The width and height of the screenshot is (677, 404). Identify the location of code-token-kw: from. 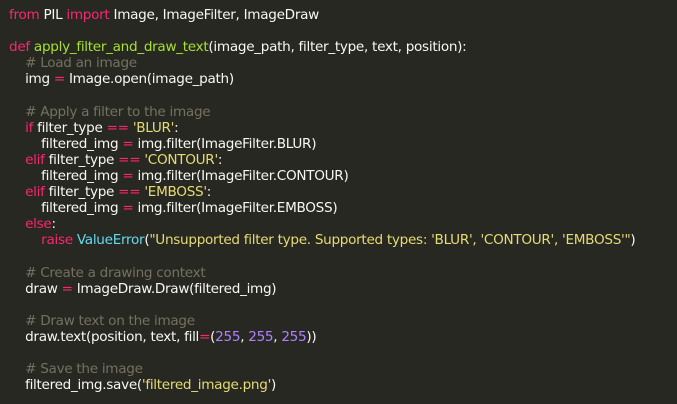
(24, 15).